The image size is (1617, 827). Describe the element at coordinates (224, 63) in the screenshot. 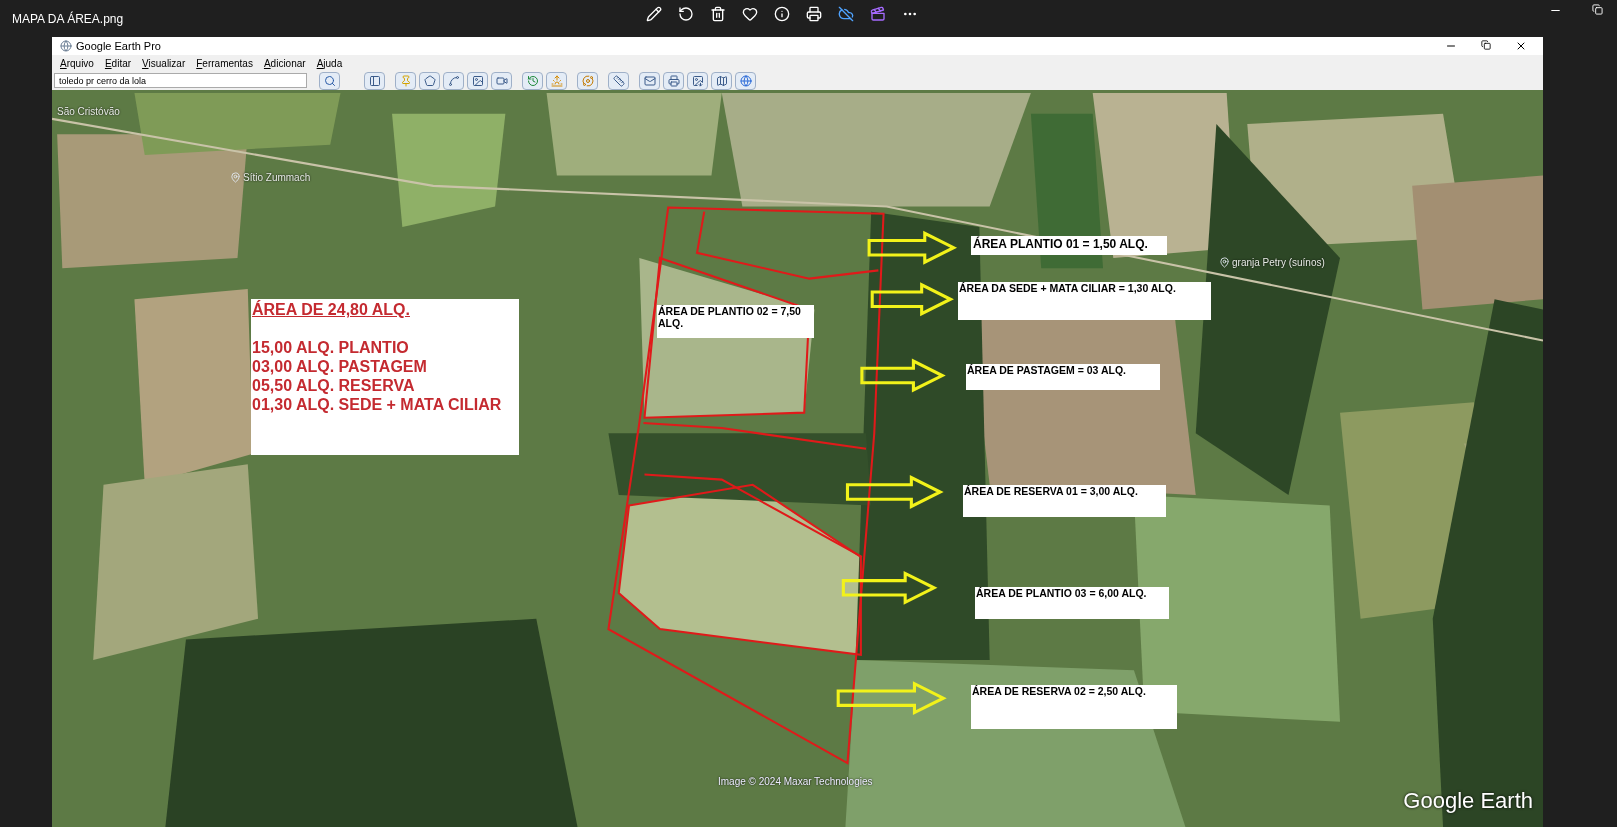

I see `menu-item: Ferramentas` at that location.